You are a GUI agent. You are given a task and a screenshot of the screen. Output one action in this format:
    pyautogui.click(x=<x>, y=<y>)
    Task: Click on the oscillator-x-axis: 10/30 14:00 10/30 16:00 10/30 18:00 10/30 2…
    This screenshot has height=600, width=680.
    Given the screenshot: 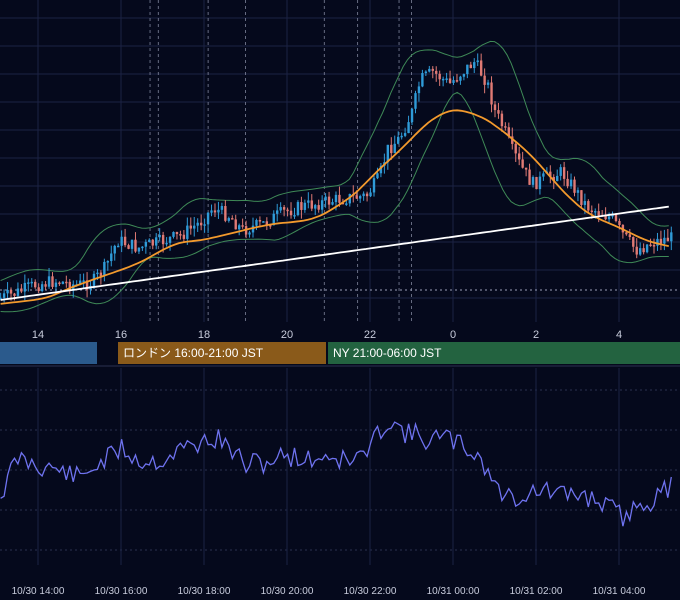 What is the action you would take?
    pyautogui.click(x=329, y=591)
    